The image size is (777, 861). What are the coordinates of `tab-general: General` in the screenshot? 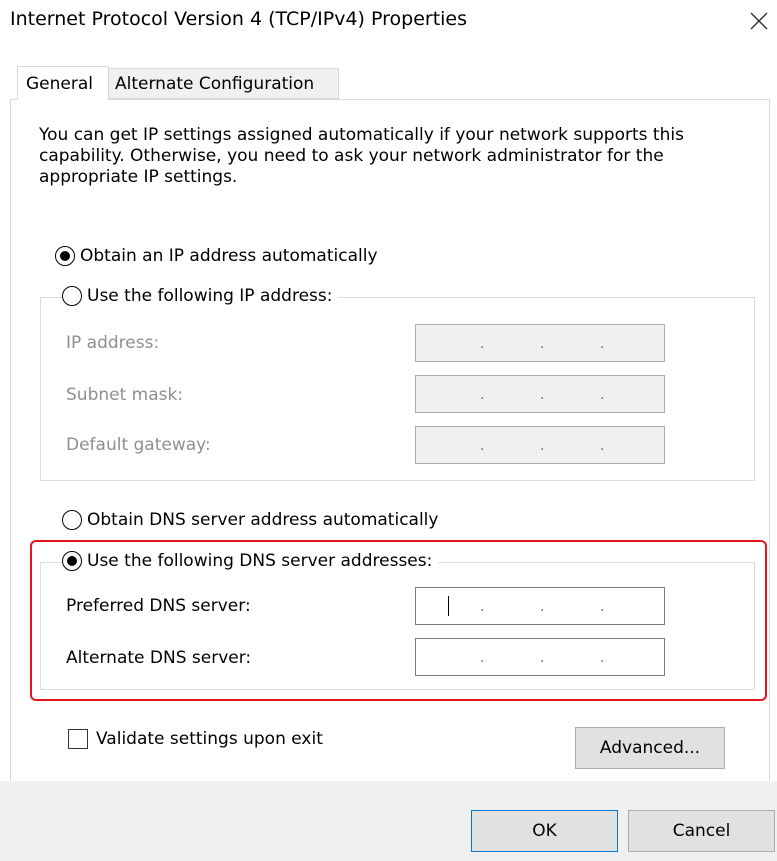 It's located at (63, 83).